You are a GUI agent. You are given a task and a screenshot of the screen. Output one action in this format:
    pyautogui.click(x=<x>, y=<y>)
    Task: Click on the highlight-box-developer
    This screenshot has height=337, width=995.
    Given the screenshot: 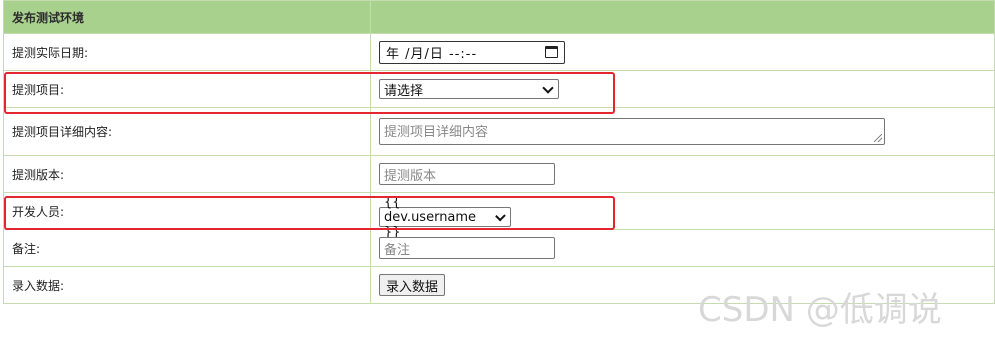 What is the action you would take?
    pyautogui.click(x=309, y=213)
    